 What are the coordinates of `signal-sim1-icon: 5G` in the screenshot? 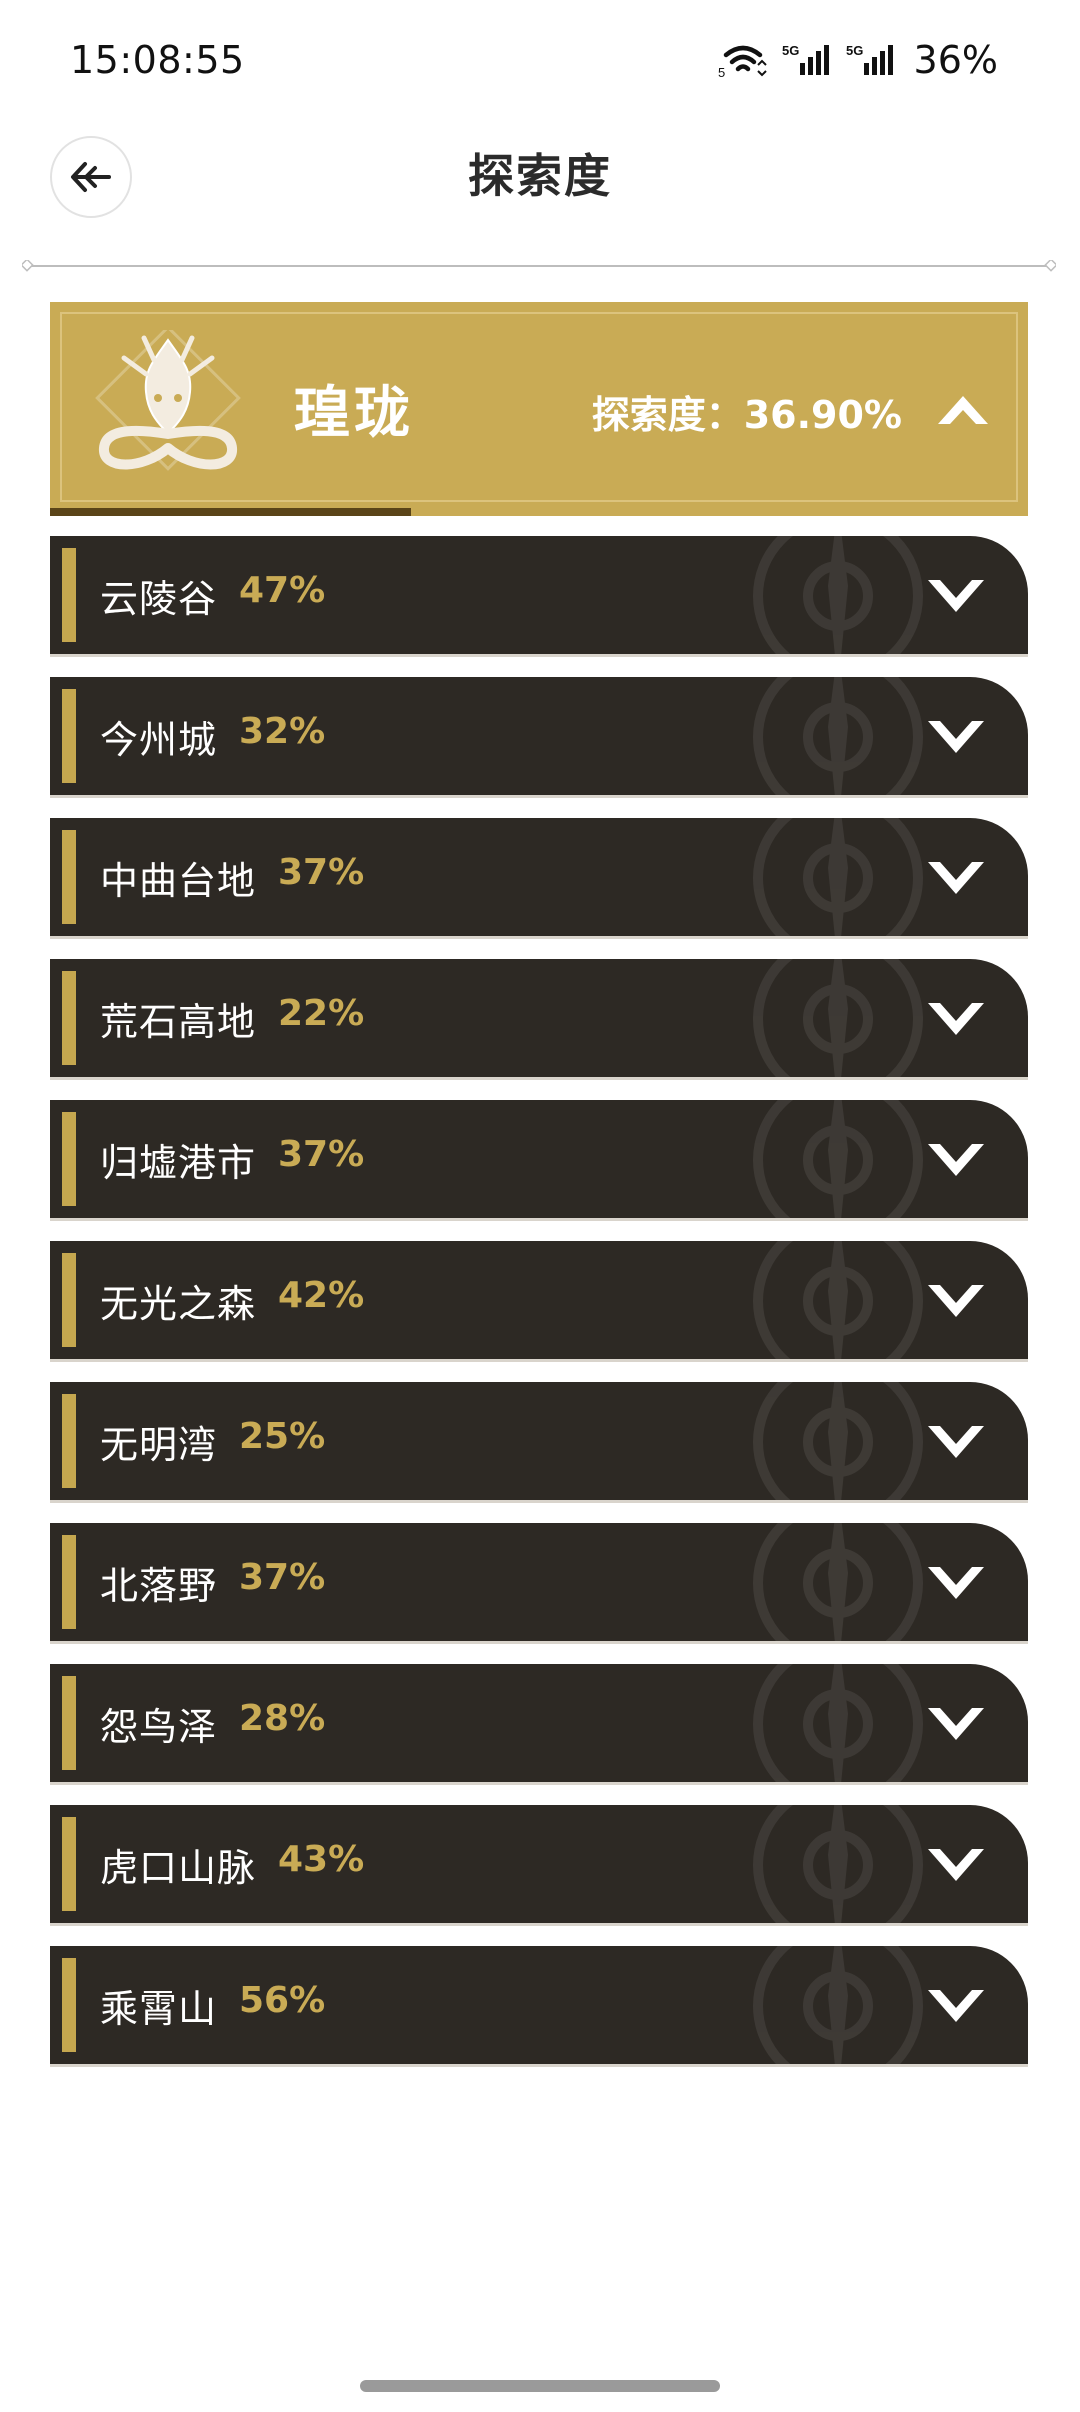 It's located at (807, 60).